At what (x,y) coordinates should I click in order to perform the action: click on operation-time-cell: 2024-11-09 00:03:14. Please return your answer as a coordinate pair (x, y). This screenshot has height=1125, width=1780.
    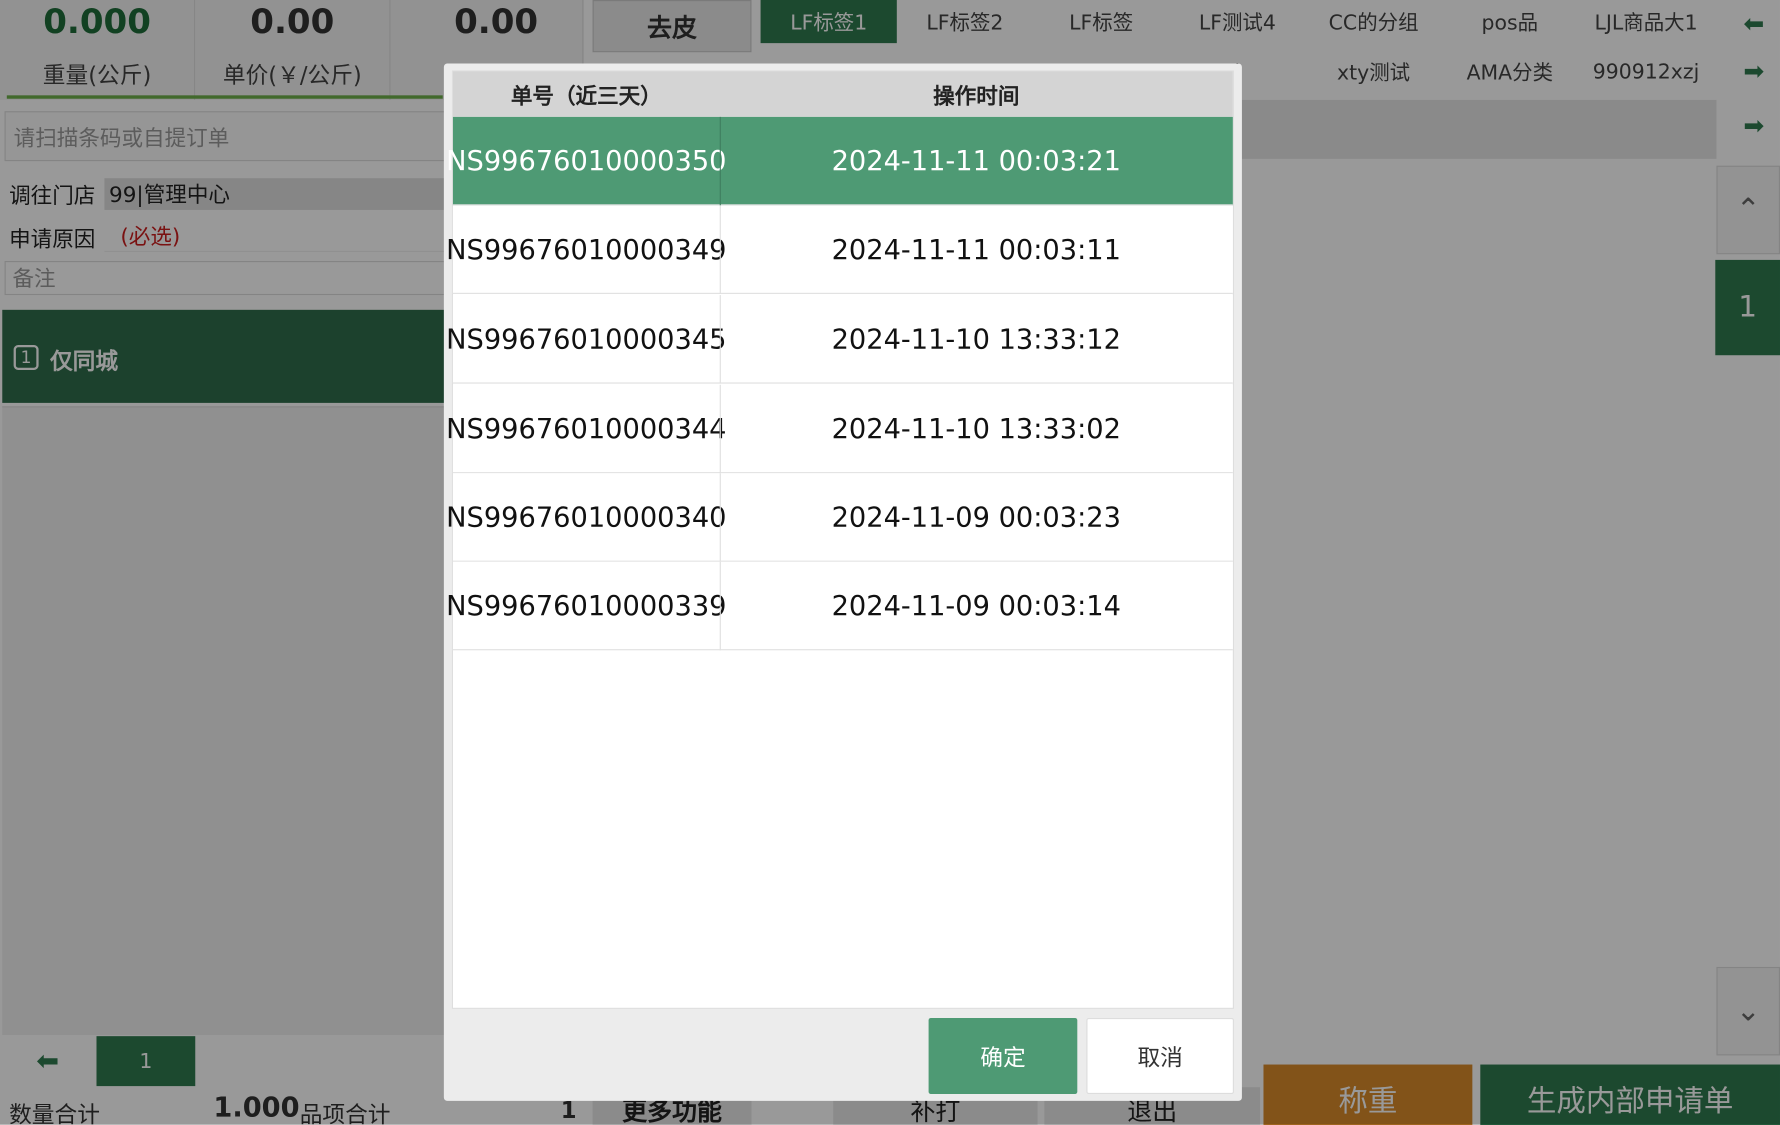
    Looking at the image, I should click on (976, 606).